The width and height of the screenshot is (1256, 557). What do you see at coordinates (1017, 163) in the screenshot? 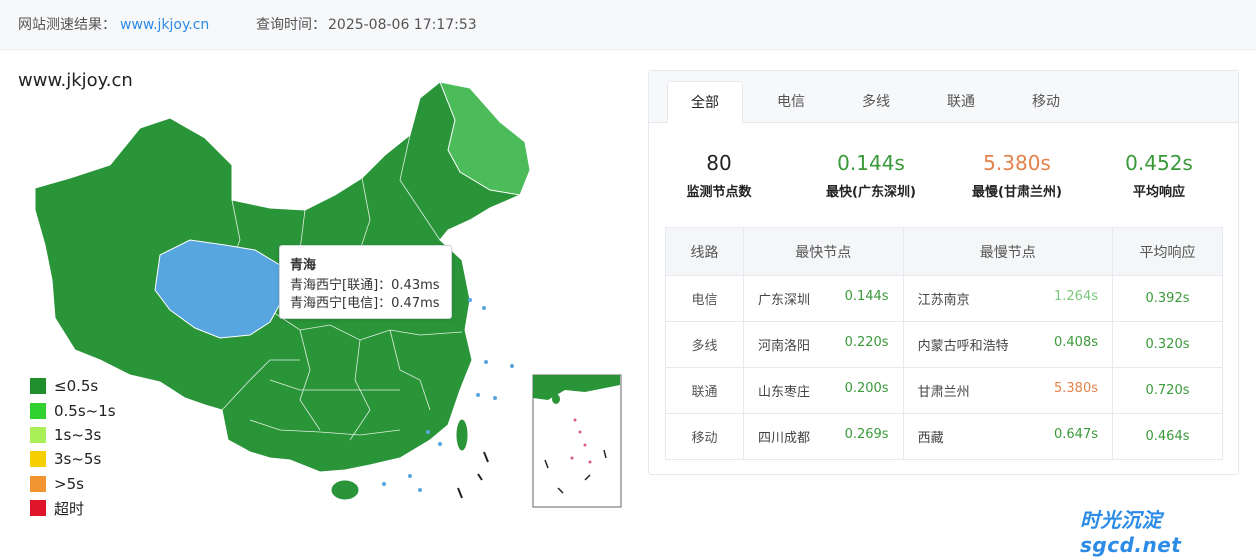
I see `stat-value: 5.380s` at bounding box center [1017, 163].